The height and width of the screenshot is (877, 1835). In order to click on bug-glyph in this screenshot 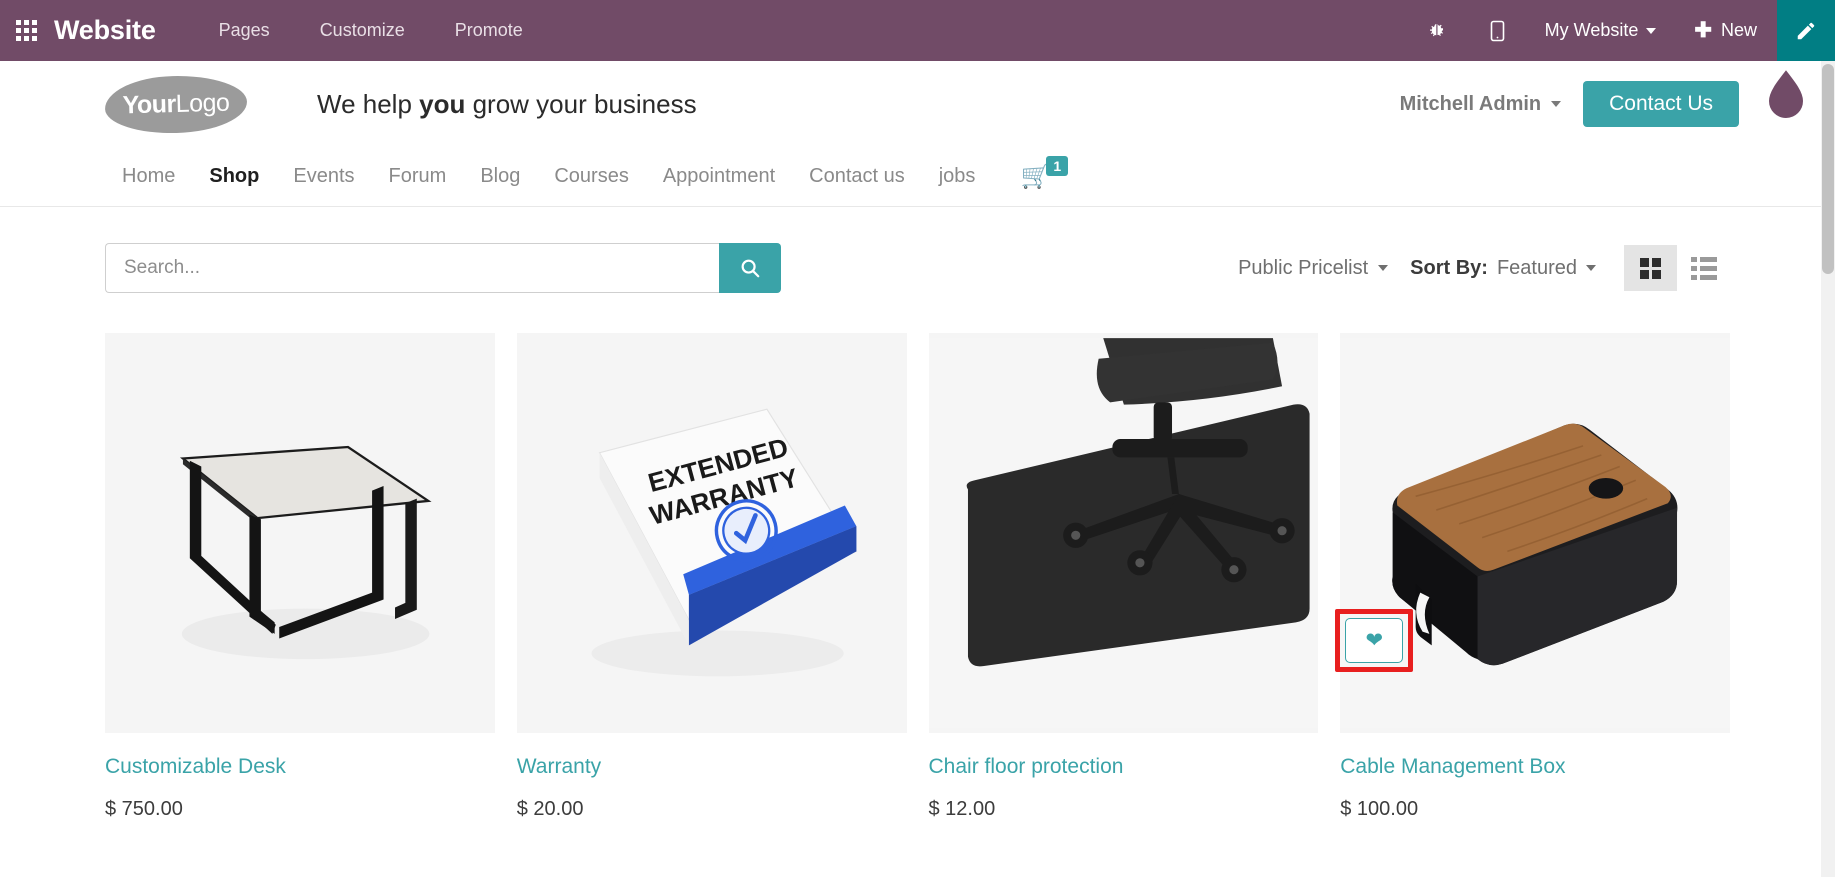, I will do `click(1436, 29)`.